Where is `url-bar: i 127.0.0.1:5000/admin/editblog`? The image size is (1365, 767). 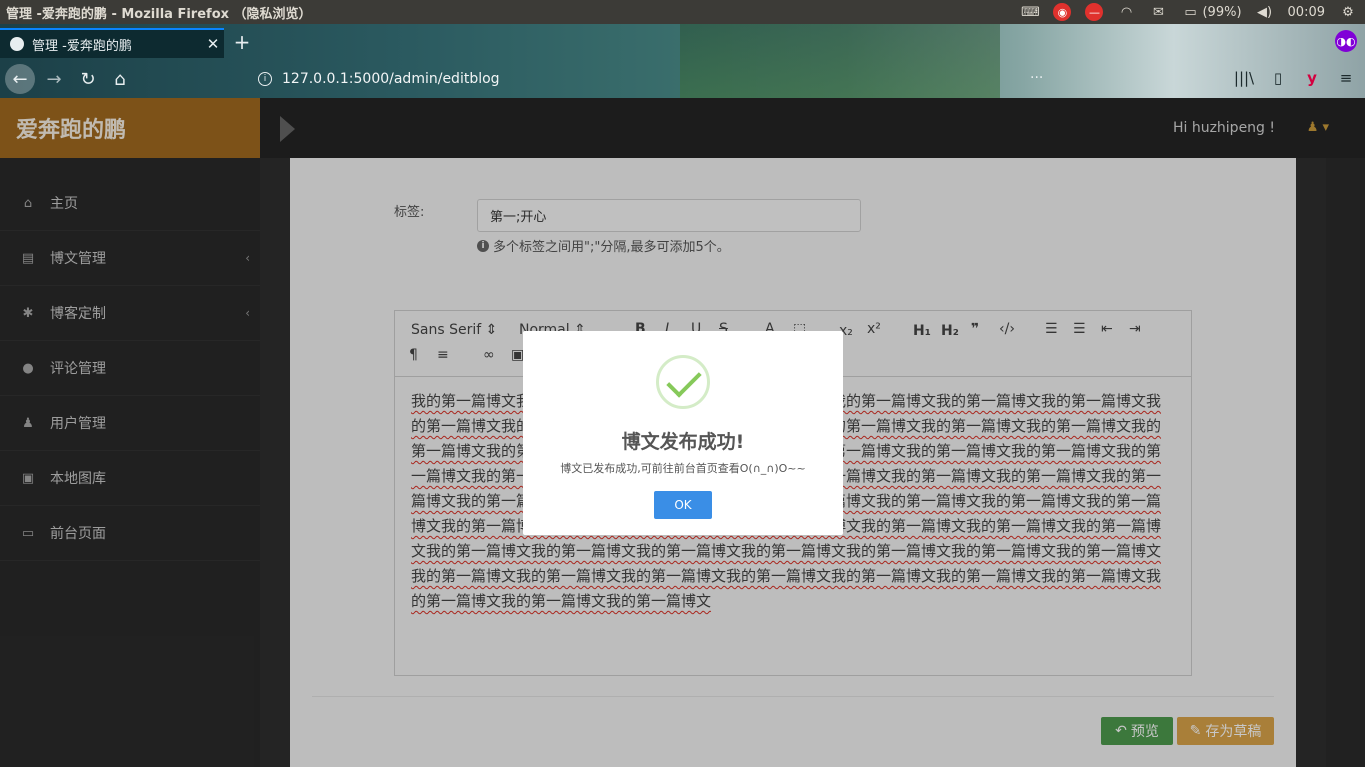
url-bar: i 127.0.0.1:5000/admin/editblog is located at coordinates (650, 79).